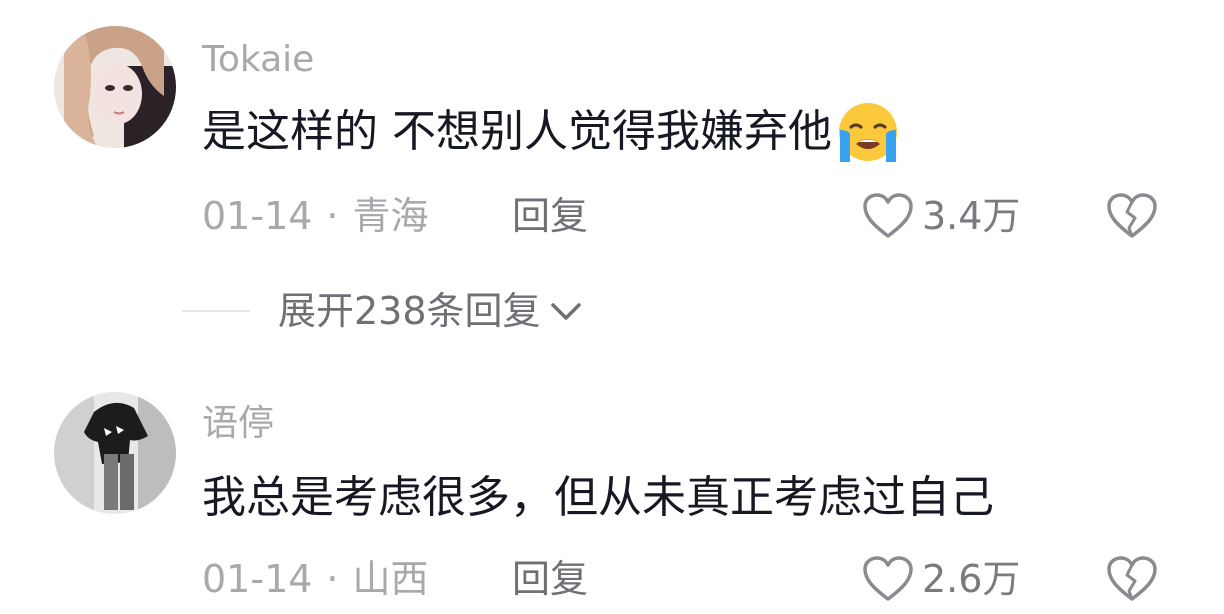 This screenshot has height=614, width=1224. I want to click on comment-text-body: 是这样的 不想别人觉得我嫌弃他, so click(517, 131).